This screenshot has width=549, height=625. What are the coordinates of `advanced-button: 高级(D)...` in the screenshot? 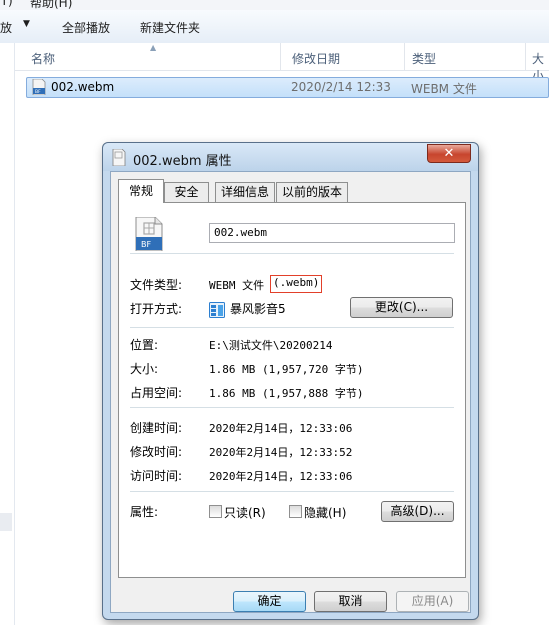 It's located at (417, 511).